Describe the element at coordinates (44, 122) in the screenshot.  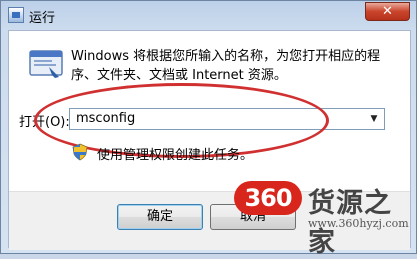
I see `open-label: 打开(O):` at that location.